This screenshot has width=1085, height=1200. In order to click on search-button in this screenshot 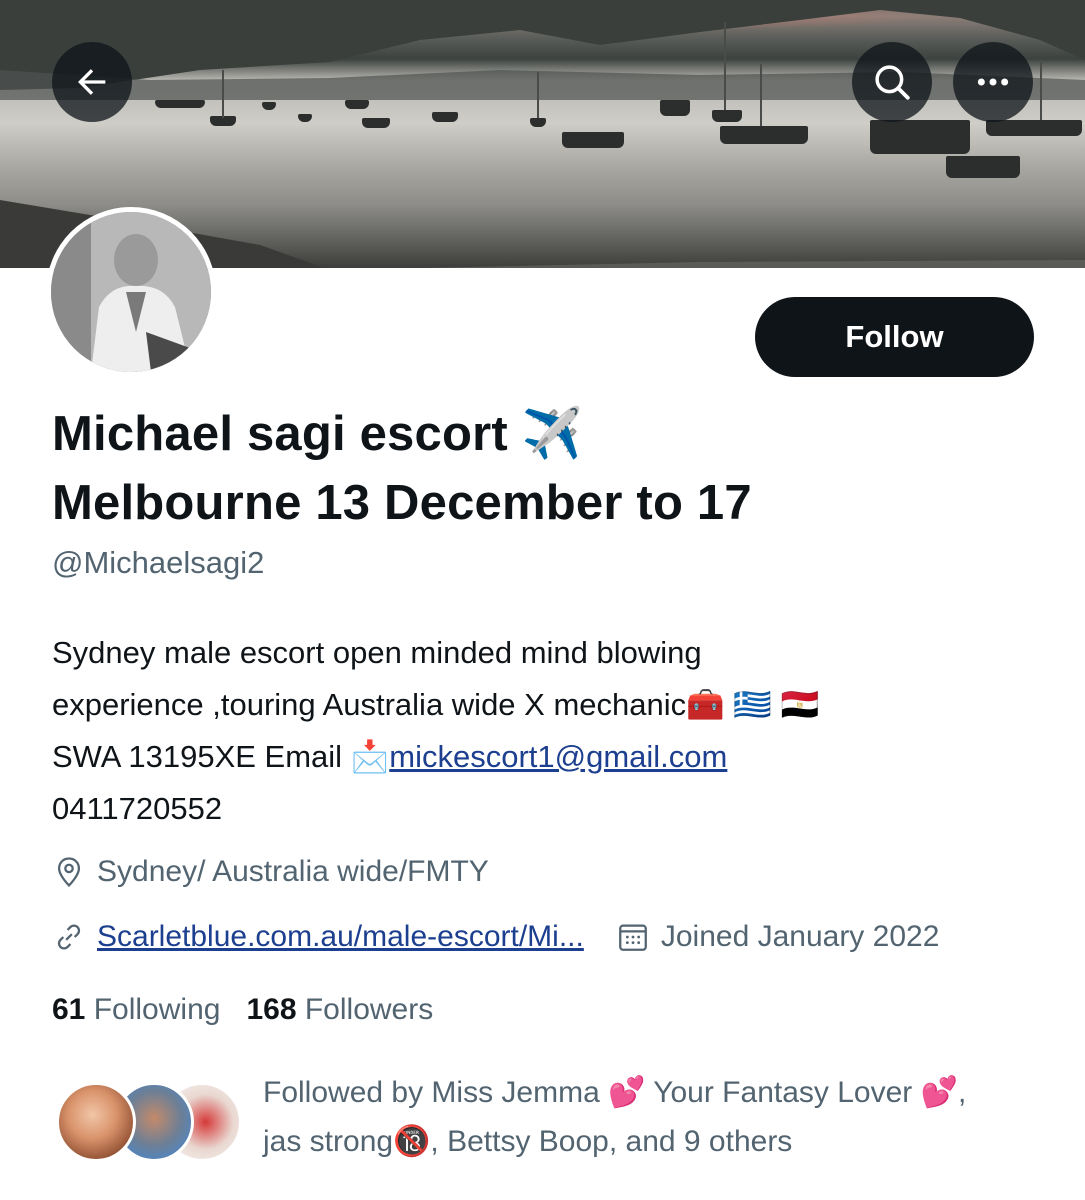, I will do `click(892, 82)`.